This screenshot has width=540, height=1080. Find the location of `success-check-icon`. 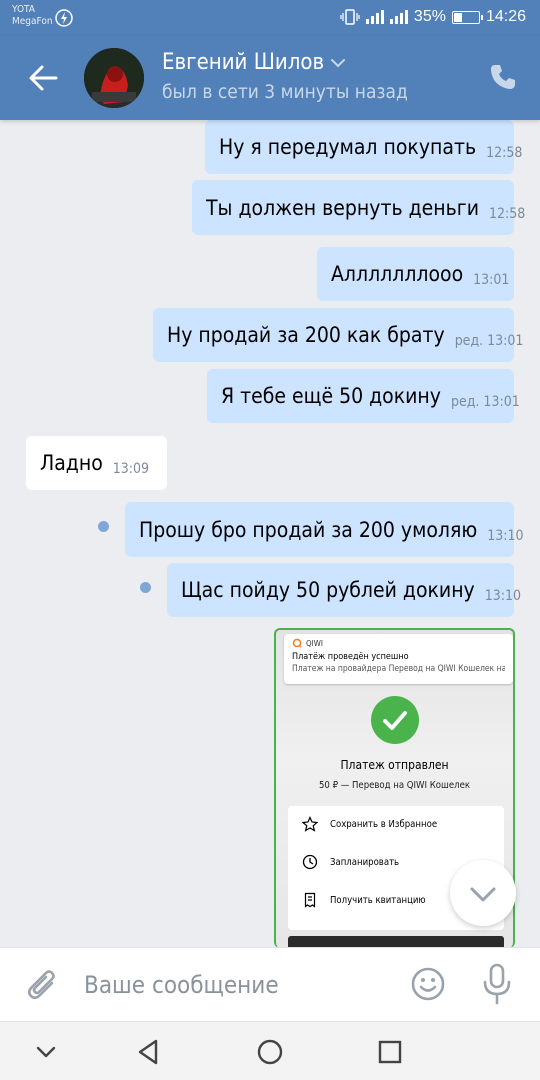

success-check-icon is located at coordinates (395, 720).